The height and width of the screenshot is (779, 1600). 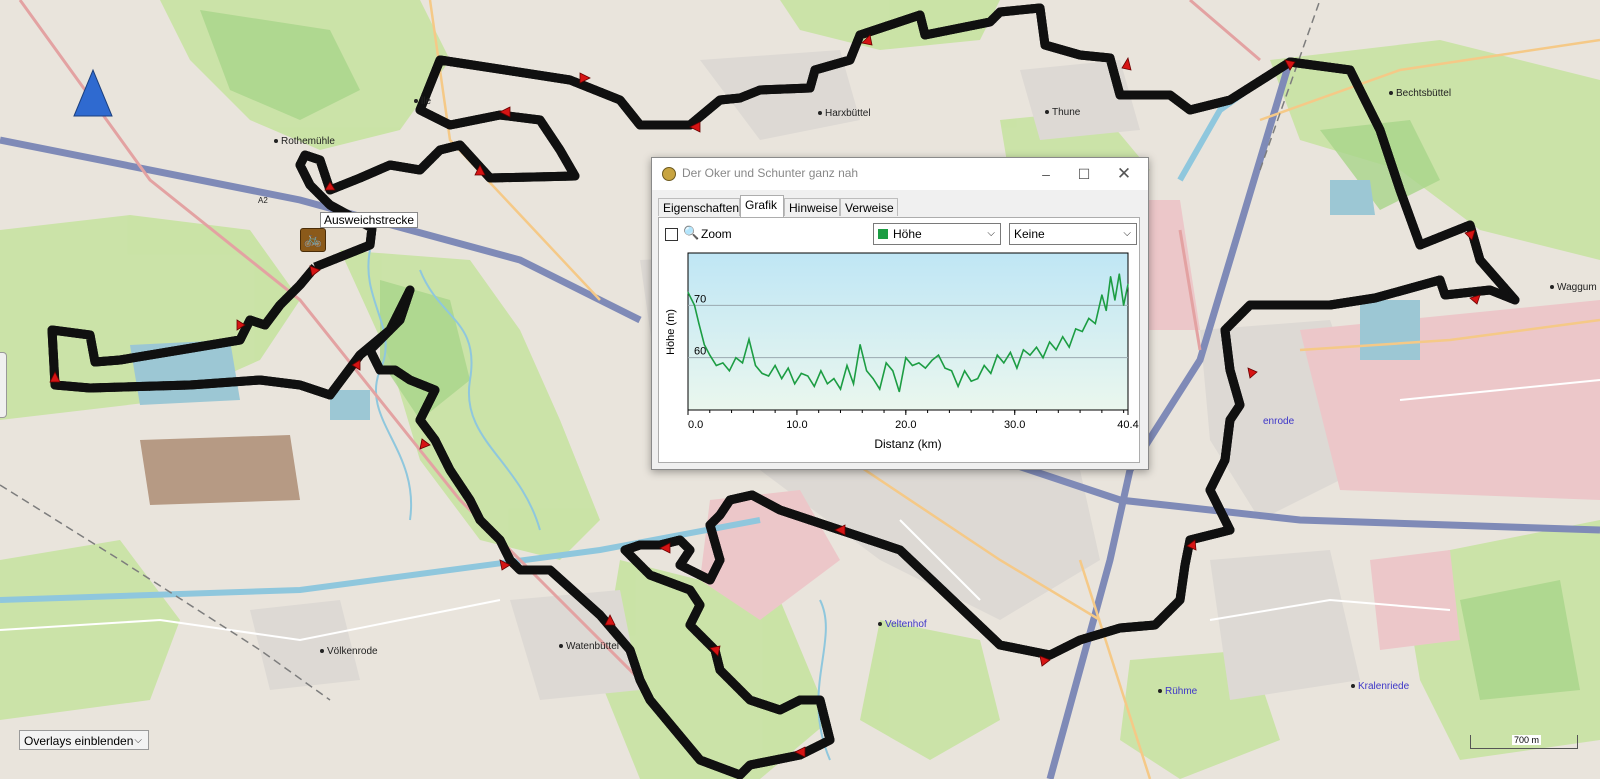 What do you see at coordinates (902, 624) in the screenshot?
I see `place-veltenhof: Veltenhof` at bounding box center [902, 624].